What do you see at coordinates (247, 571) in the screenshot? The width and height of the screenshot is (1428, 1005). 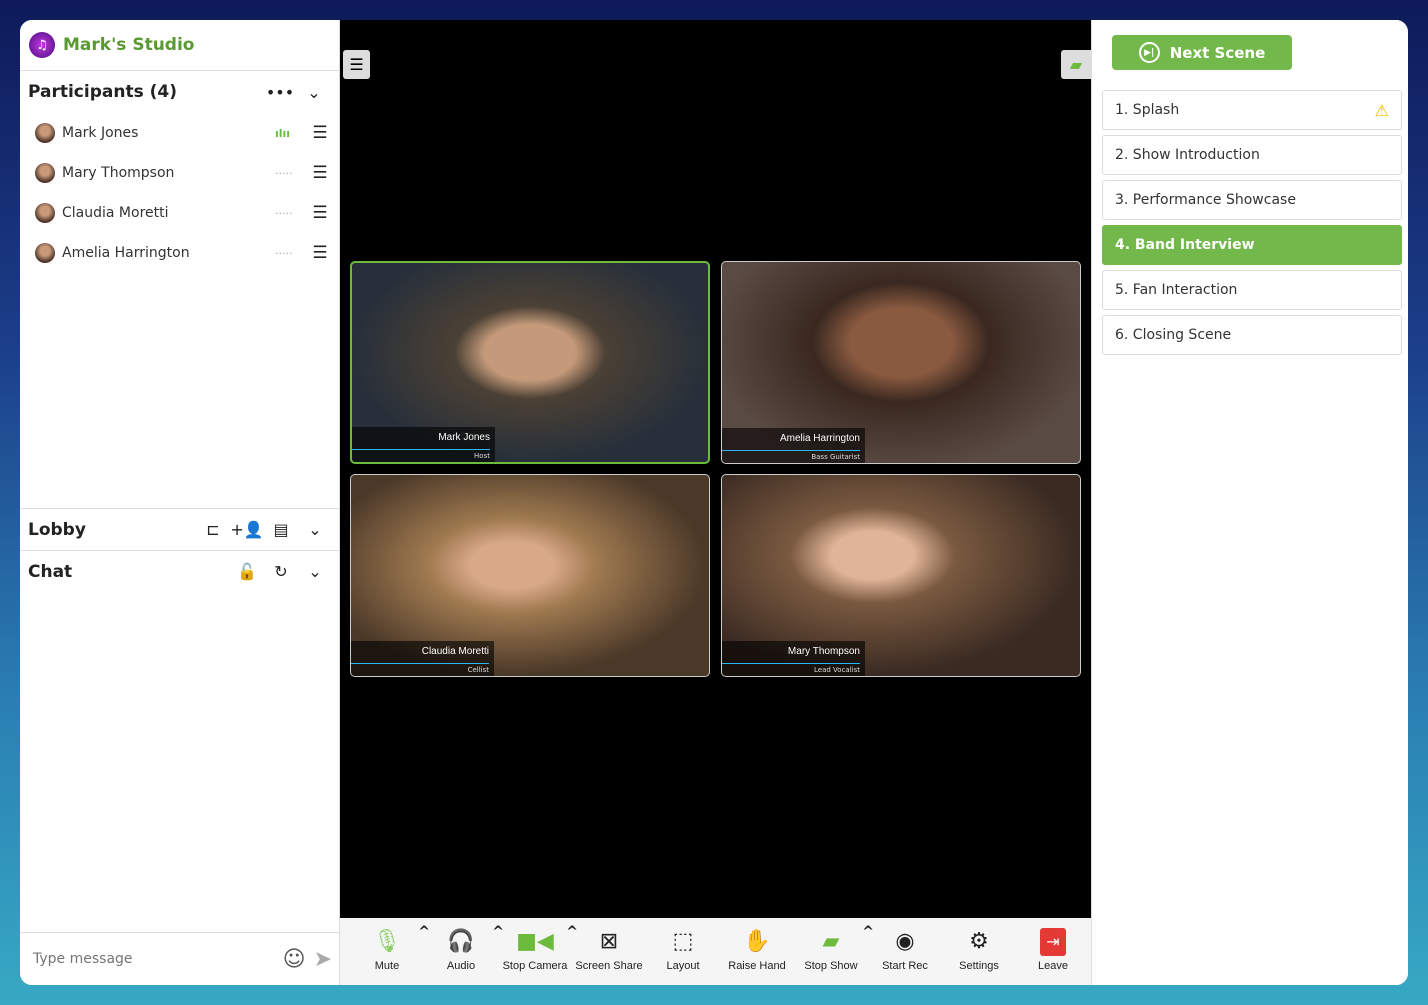 I see `unlock-icon: 🔓` at bounding box center [247, 571].